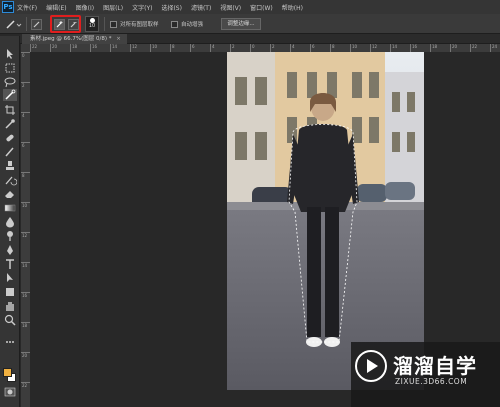  I want to click on ps-logo: Ps, so click(8, 7).